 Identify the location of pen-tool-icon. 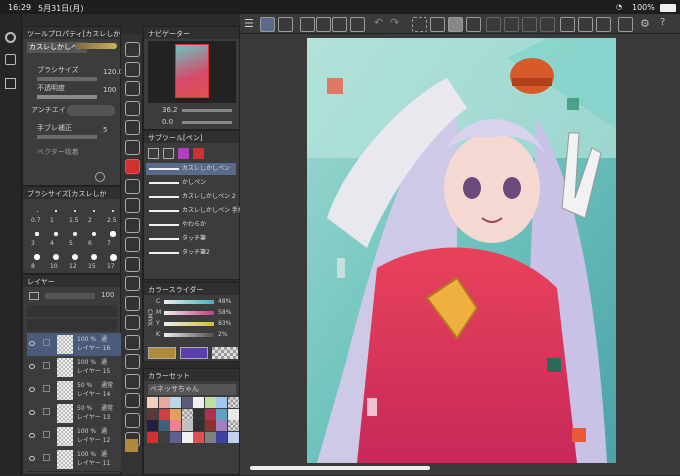
(132, 166).